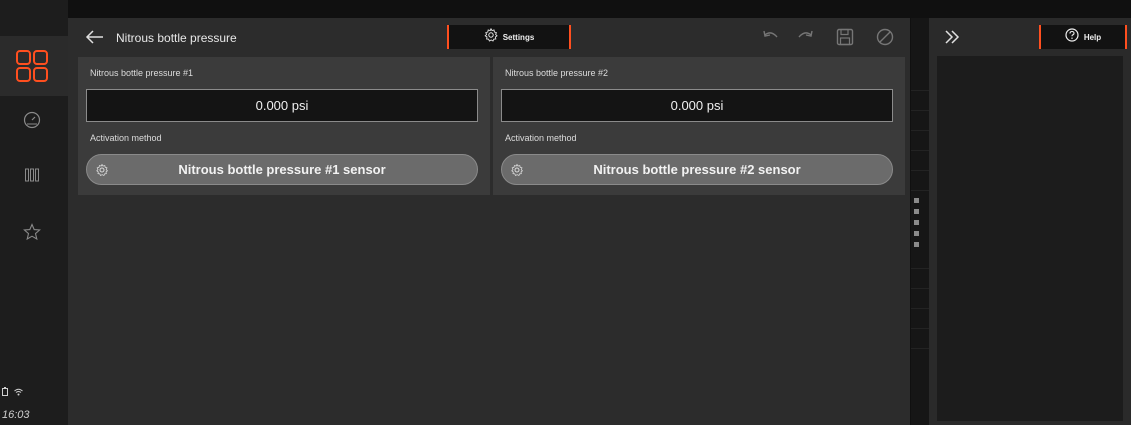 The width and height of the screenshot is (1131, 425). What do you see at coordinates (952, 37) in the screenshot?
I see `chevron-double-right-icon` at bounding box center [952, 37].